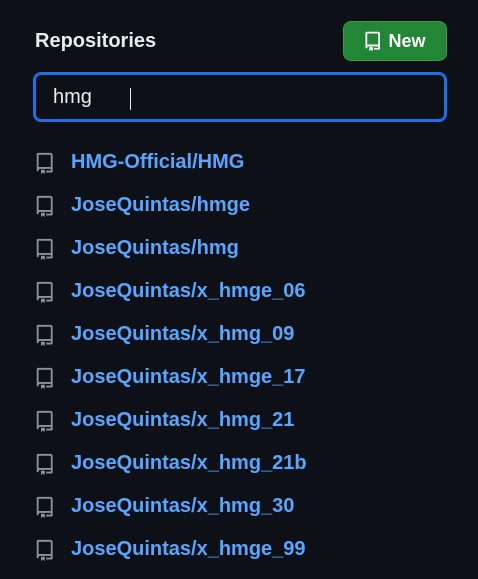  Describe the element at coordinates (182, 420) in the screenshot. I see `repo-link: JoseQuintas/x_hmg_21` at that location.